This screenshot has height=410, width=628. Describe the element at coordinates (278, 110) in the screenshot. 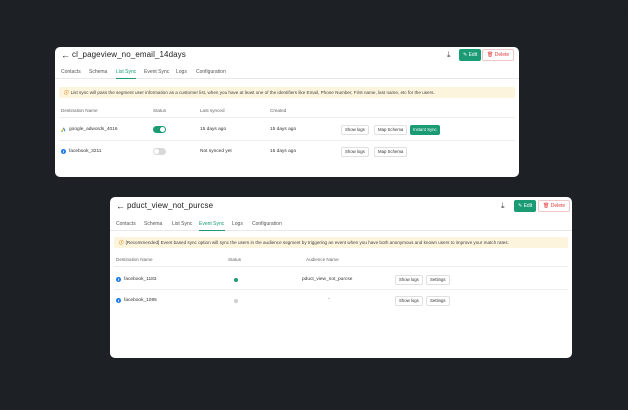

I see `column-header-created: Created` at that location.